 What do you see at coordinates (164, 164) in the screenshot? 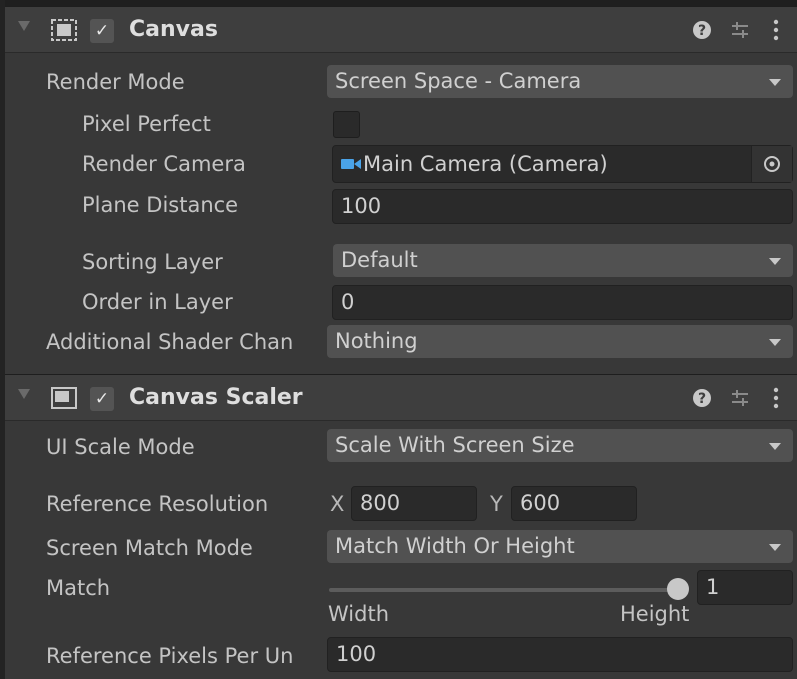
I see `render-camera-label: Render Camera` at bounding box center [164, 164].